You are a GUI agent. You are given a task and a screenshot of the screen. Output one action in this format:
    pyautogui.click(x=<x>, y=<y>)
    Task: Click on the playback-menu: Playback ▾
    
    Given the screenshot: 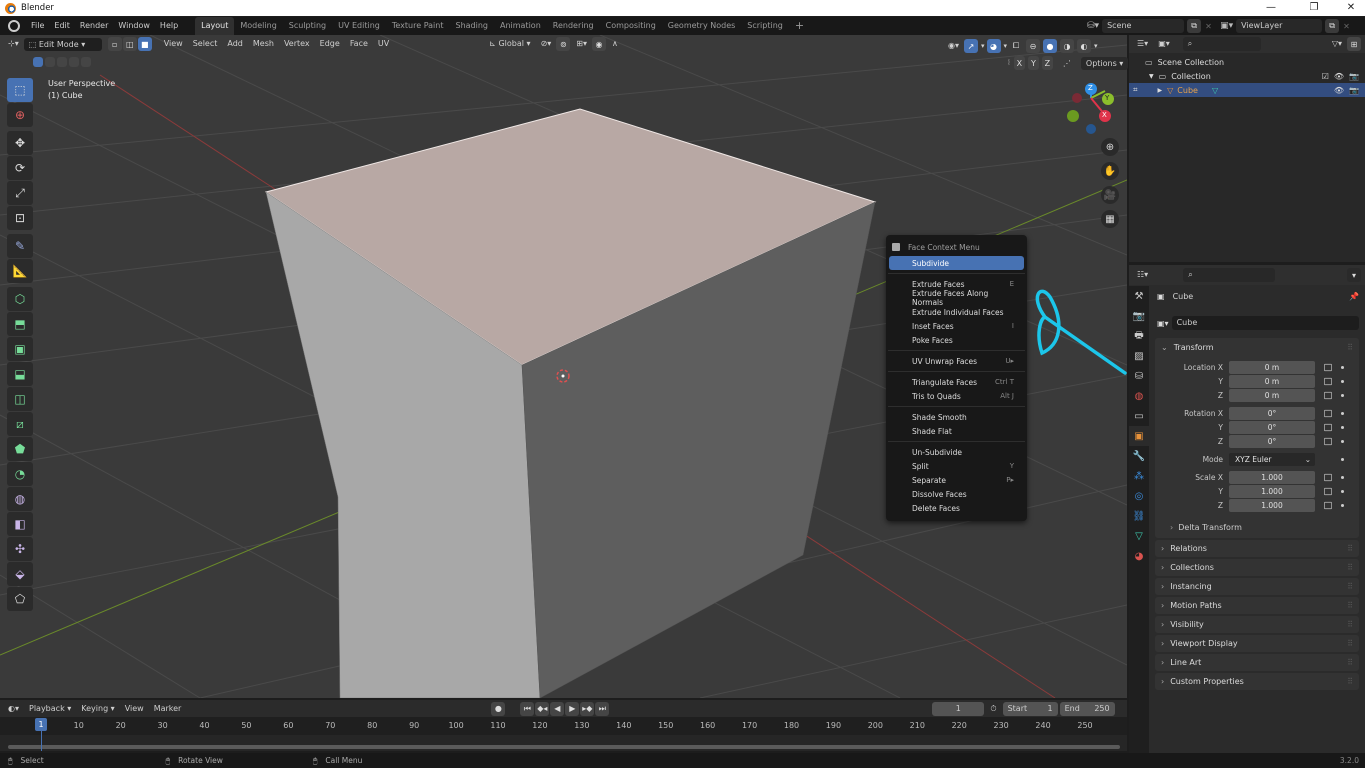 What is the action you would take?
    pyautogui.click(x=50, y=709)
    